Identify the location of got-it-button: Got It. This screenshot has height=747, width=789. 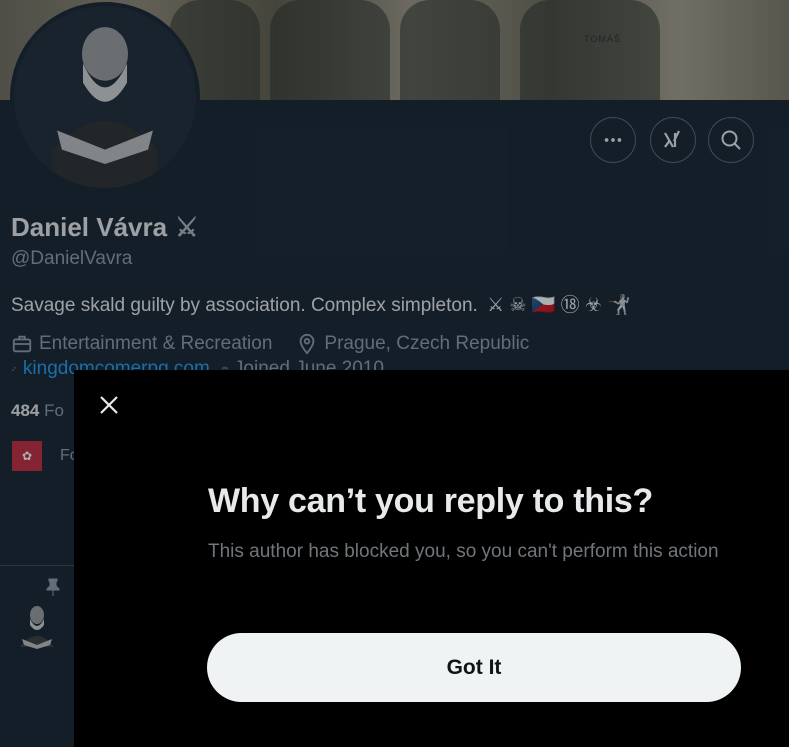
(474, 667).